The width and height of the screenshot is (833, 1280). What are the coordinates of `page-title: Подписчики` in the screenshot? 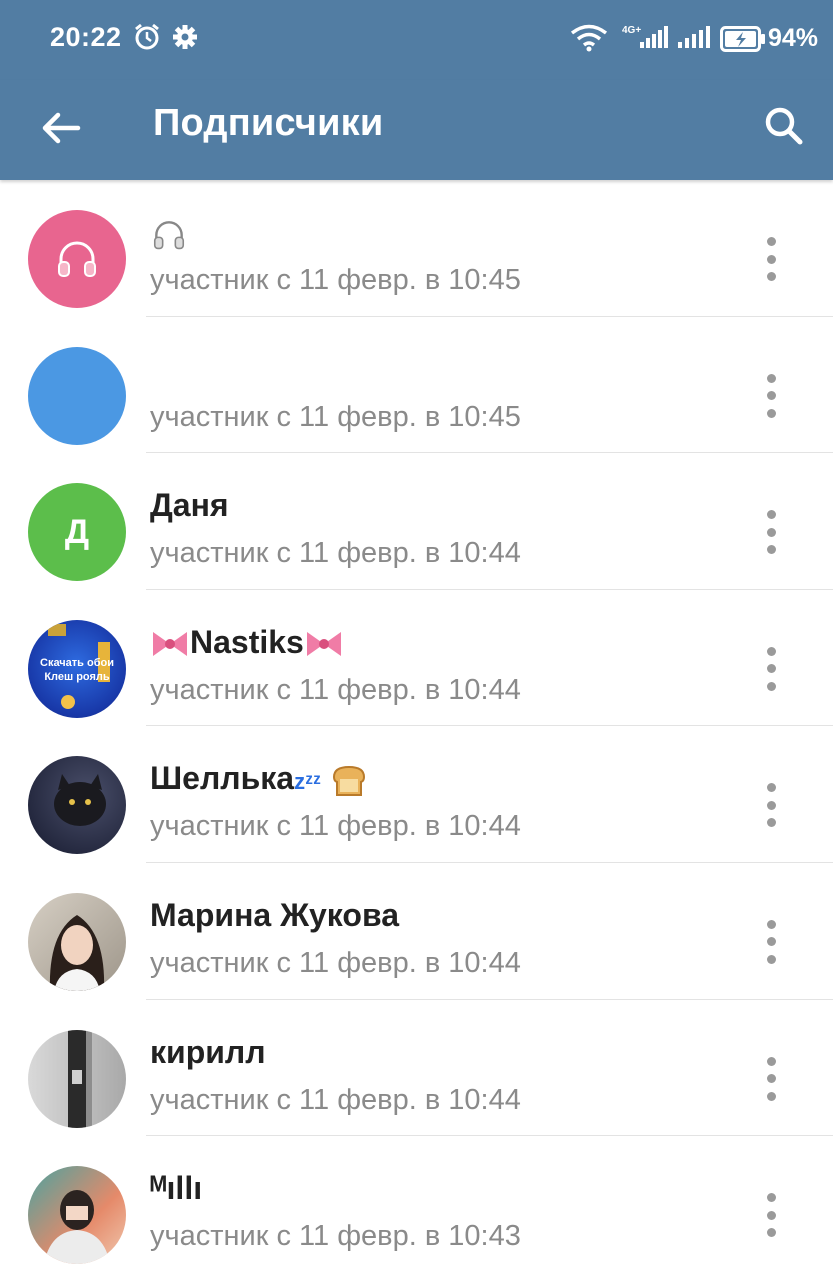 It's located at (268, 123).